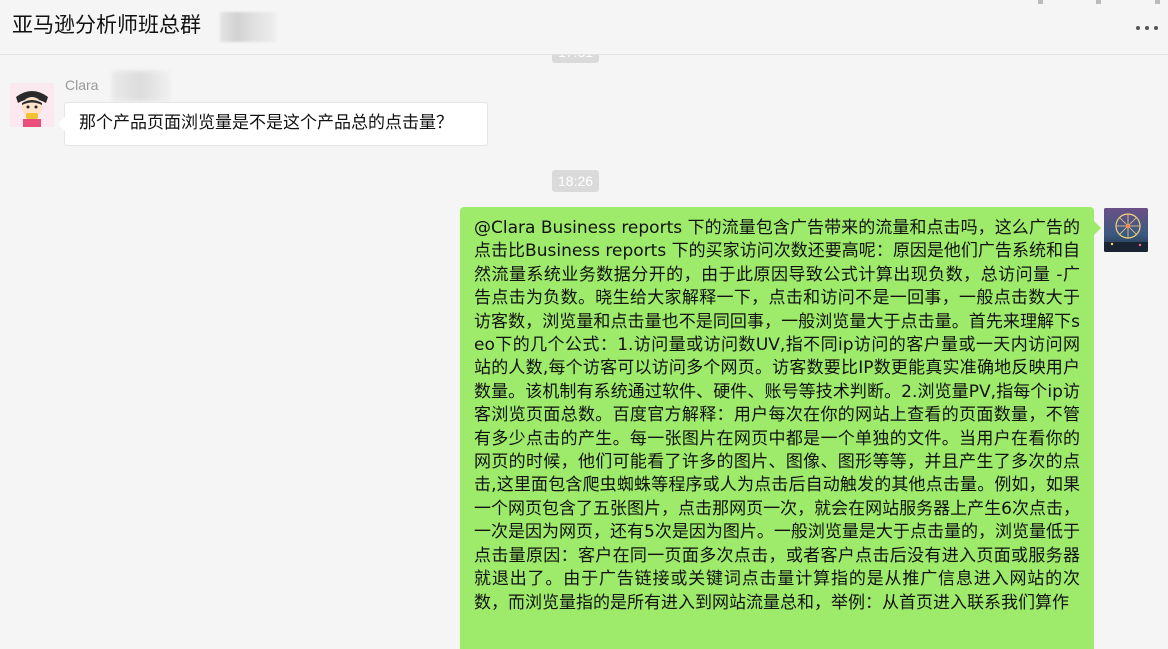 The width and height of the screenshot is (1168, 649). Describe the element at coordinates (82, 85) in the screenshot. I see `sender-name: Clara` at that location.